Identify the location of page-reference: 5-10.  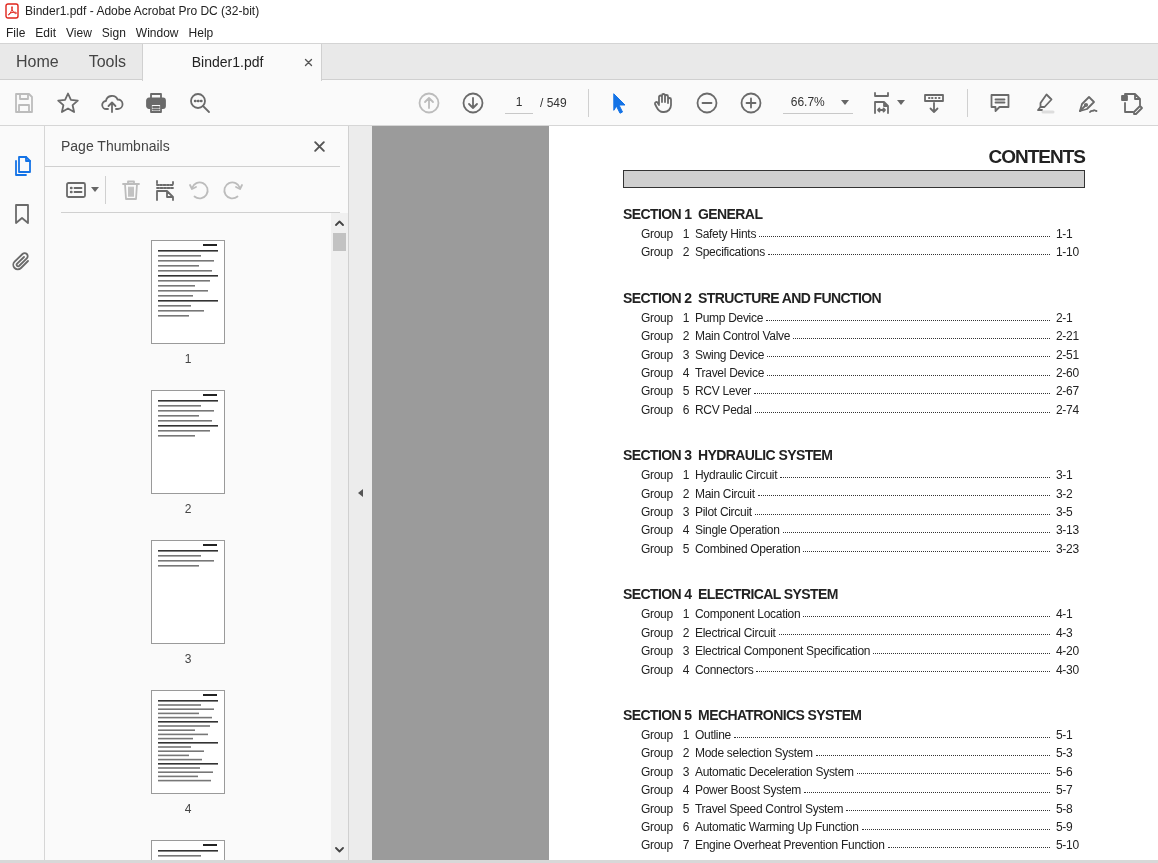
(1068, 846).